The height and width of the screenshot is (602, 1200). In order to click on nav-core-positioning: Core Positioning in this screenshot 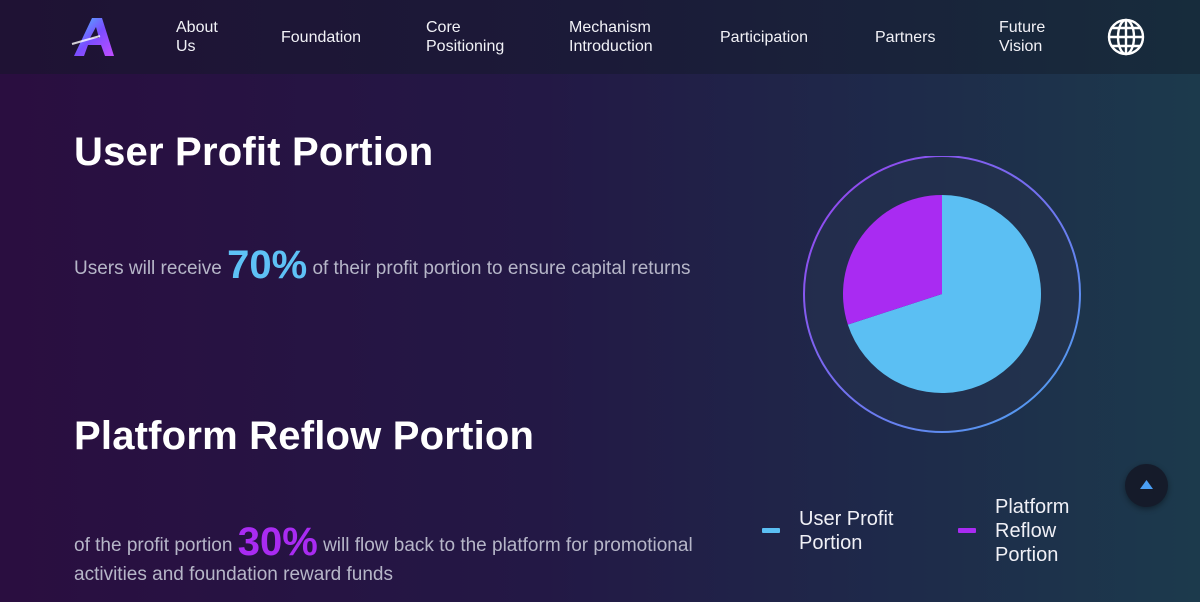, I will do `click(465, 37)`.